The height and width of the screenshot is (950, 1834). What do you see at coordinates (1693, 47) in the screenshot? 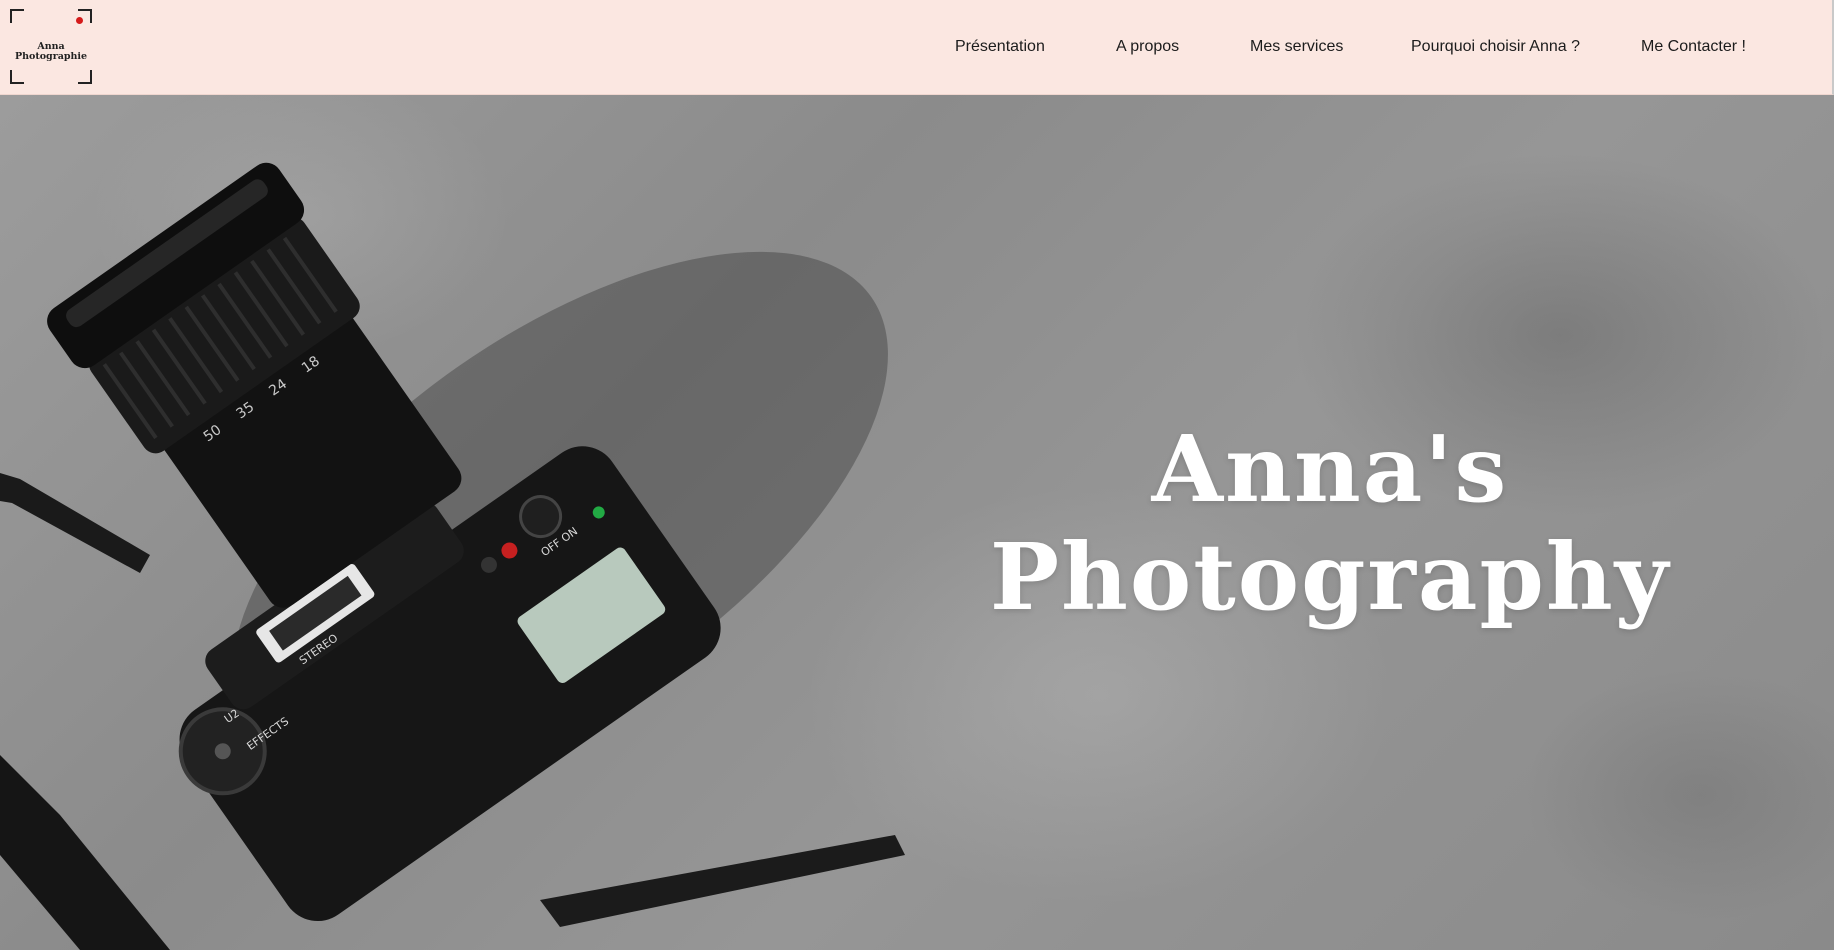
I see `nav-link-contact: Me Contacter !` at bounding box center [1693, 47].